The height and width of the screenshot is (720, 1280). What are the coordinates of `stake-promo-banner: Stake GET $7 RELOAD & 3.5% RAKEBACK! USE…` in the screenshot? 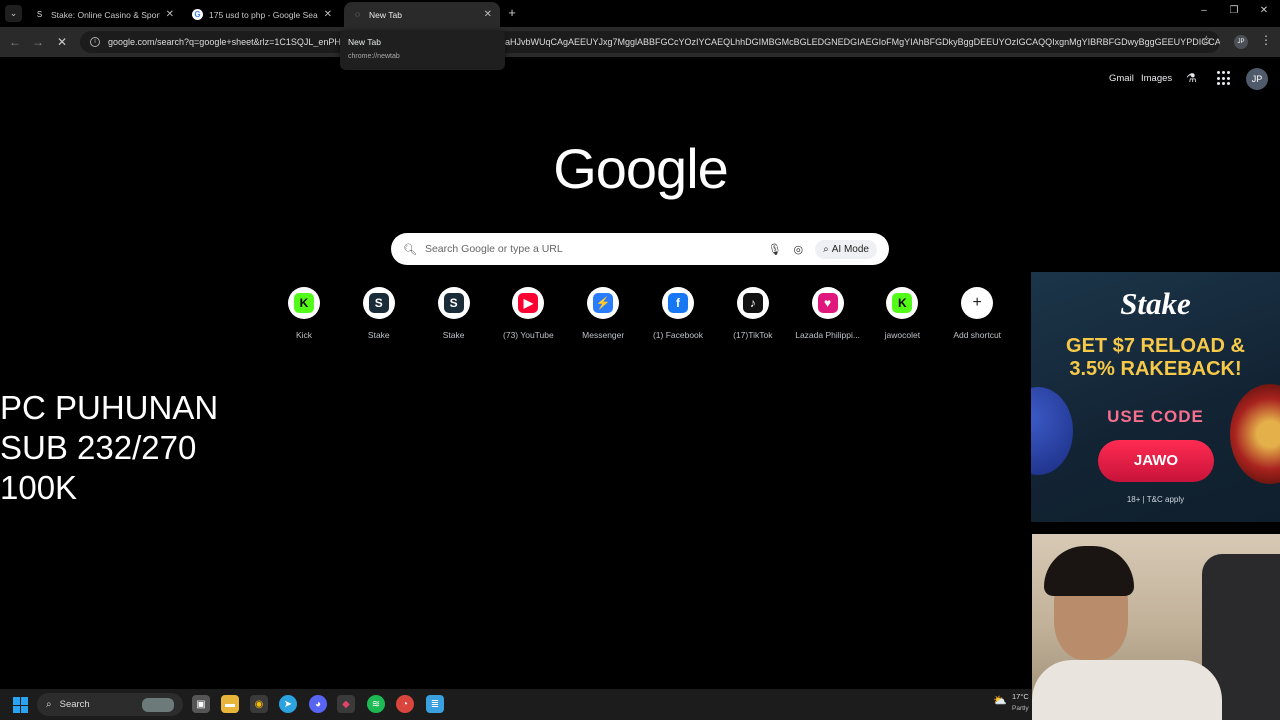 It's located at (1155, 397).